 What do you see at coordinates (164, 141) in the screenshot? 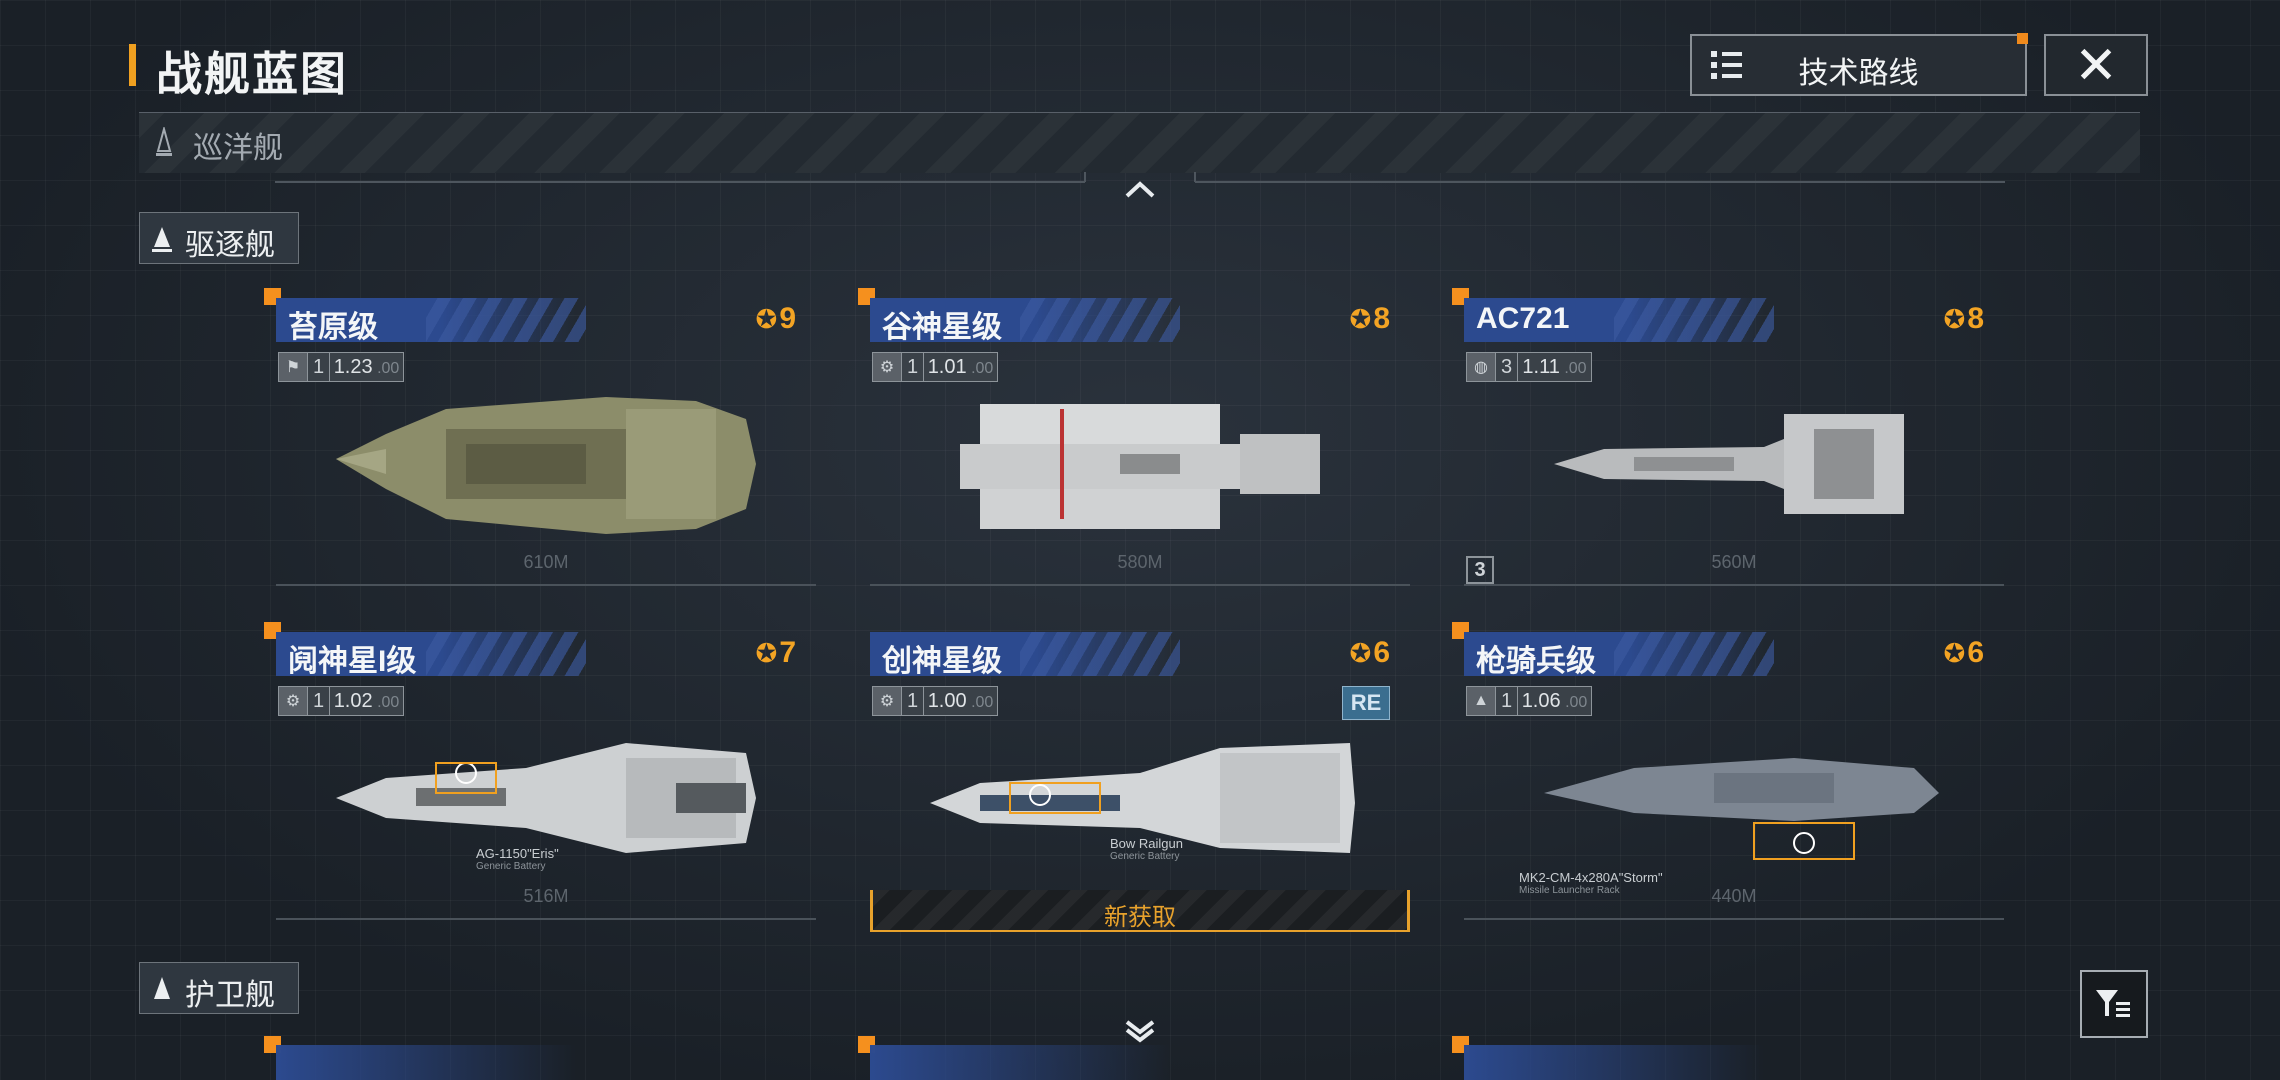
I see `cruiser-icon` at bounding box center [164, 141].